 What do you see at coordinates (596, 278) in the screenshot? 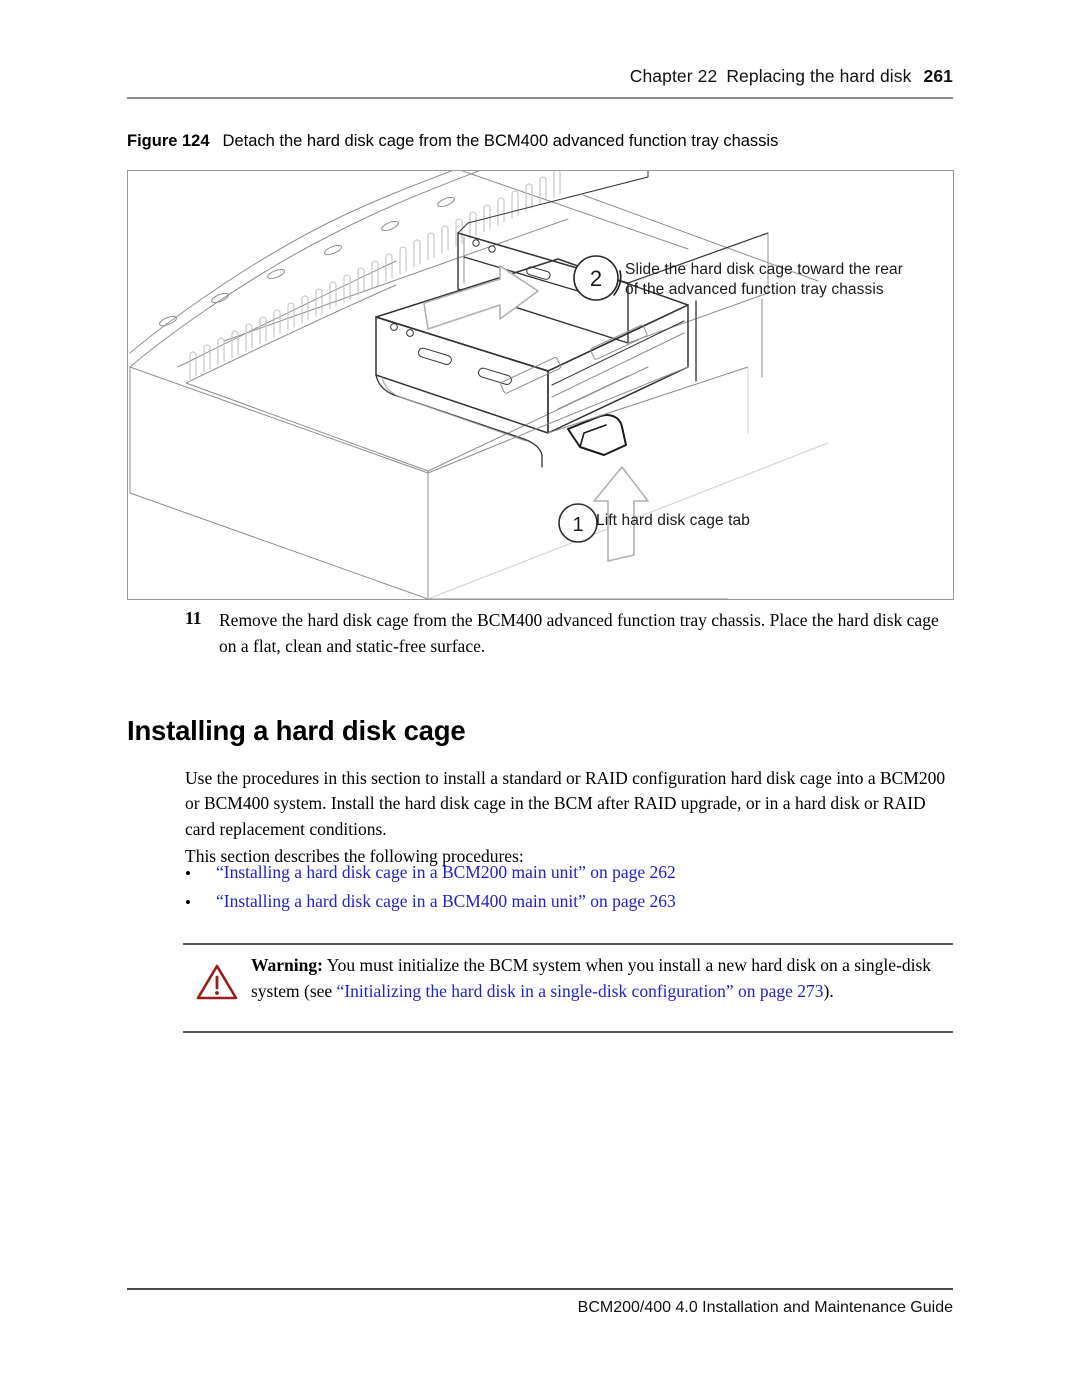
I see `svg-text: 2` at bounding box center [596, 278].